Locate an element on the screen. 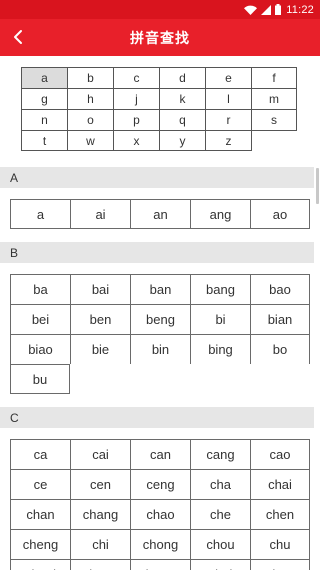  pinyin-cell-bu: bu is located at coordinates (40, 379).